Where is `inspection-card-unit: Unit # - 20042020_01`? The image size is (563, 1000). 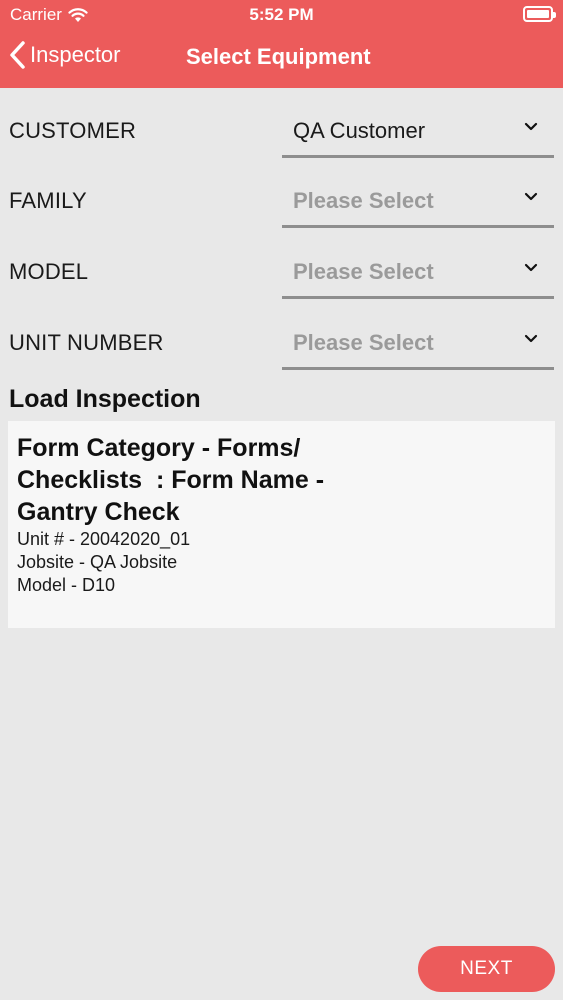 inspection-card-unit: Unit # - 20042020_01 is located at coordinates (104, 539).